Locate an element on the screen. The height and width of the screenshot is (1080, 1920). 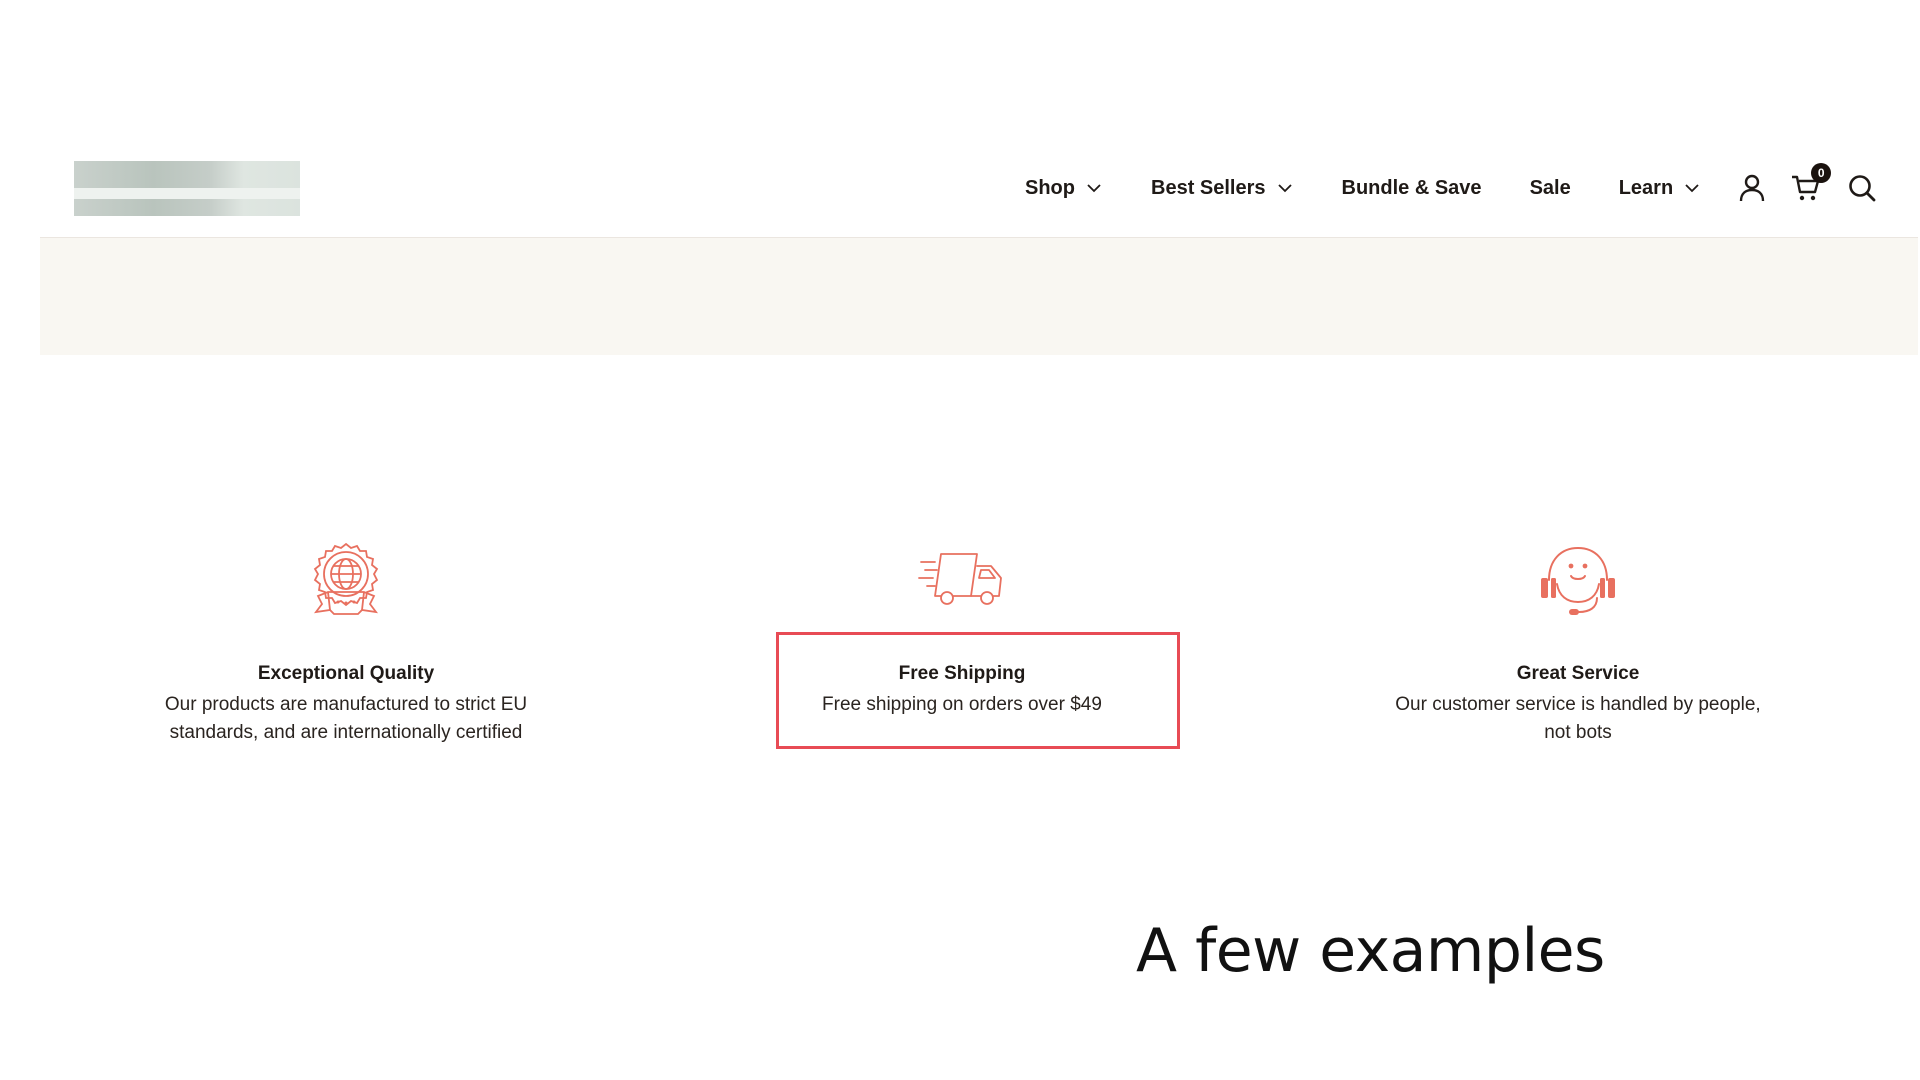
search-icon is located at coordinates (1862, 188).